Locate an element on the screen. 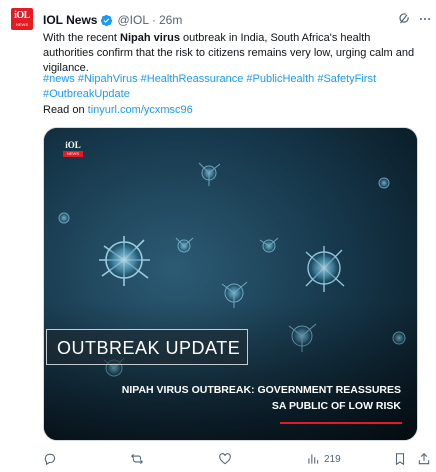 This screenshot has width=436, height=472. action-bar: 219 is located at coordinates (239, 460).